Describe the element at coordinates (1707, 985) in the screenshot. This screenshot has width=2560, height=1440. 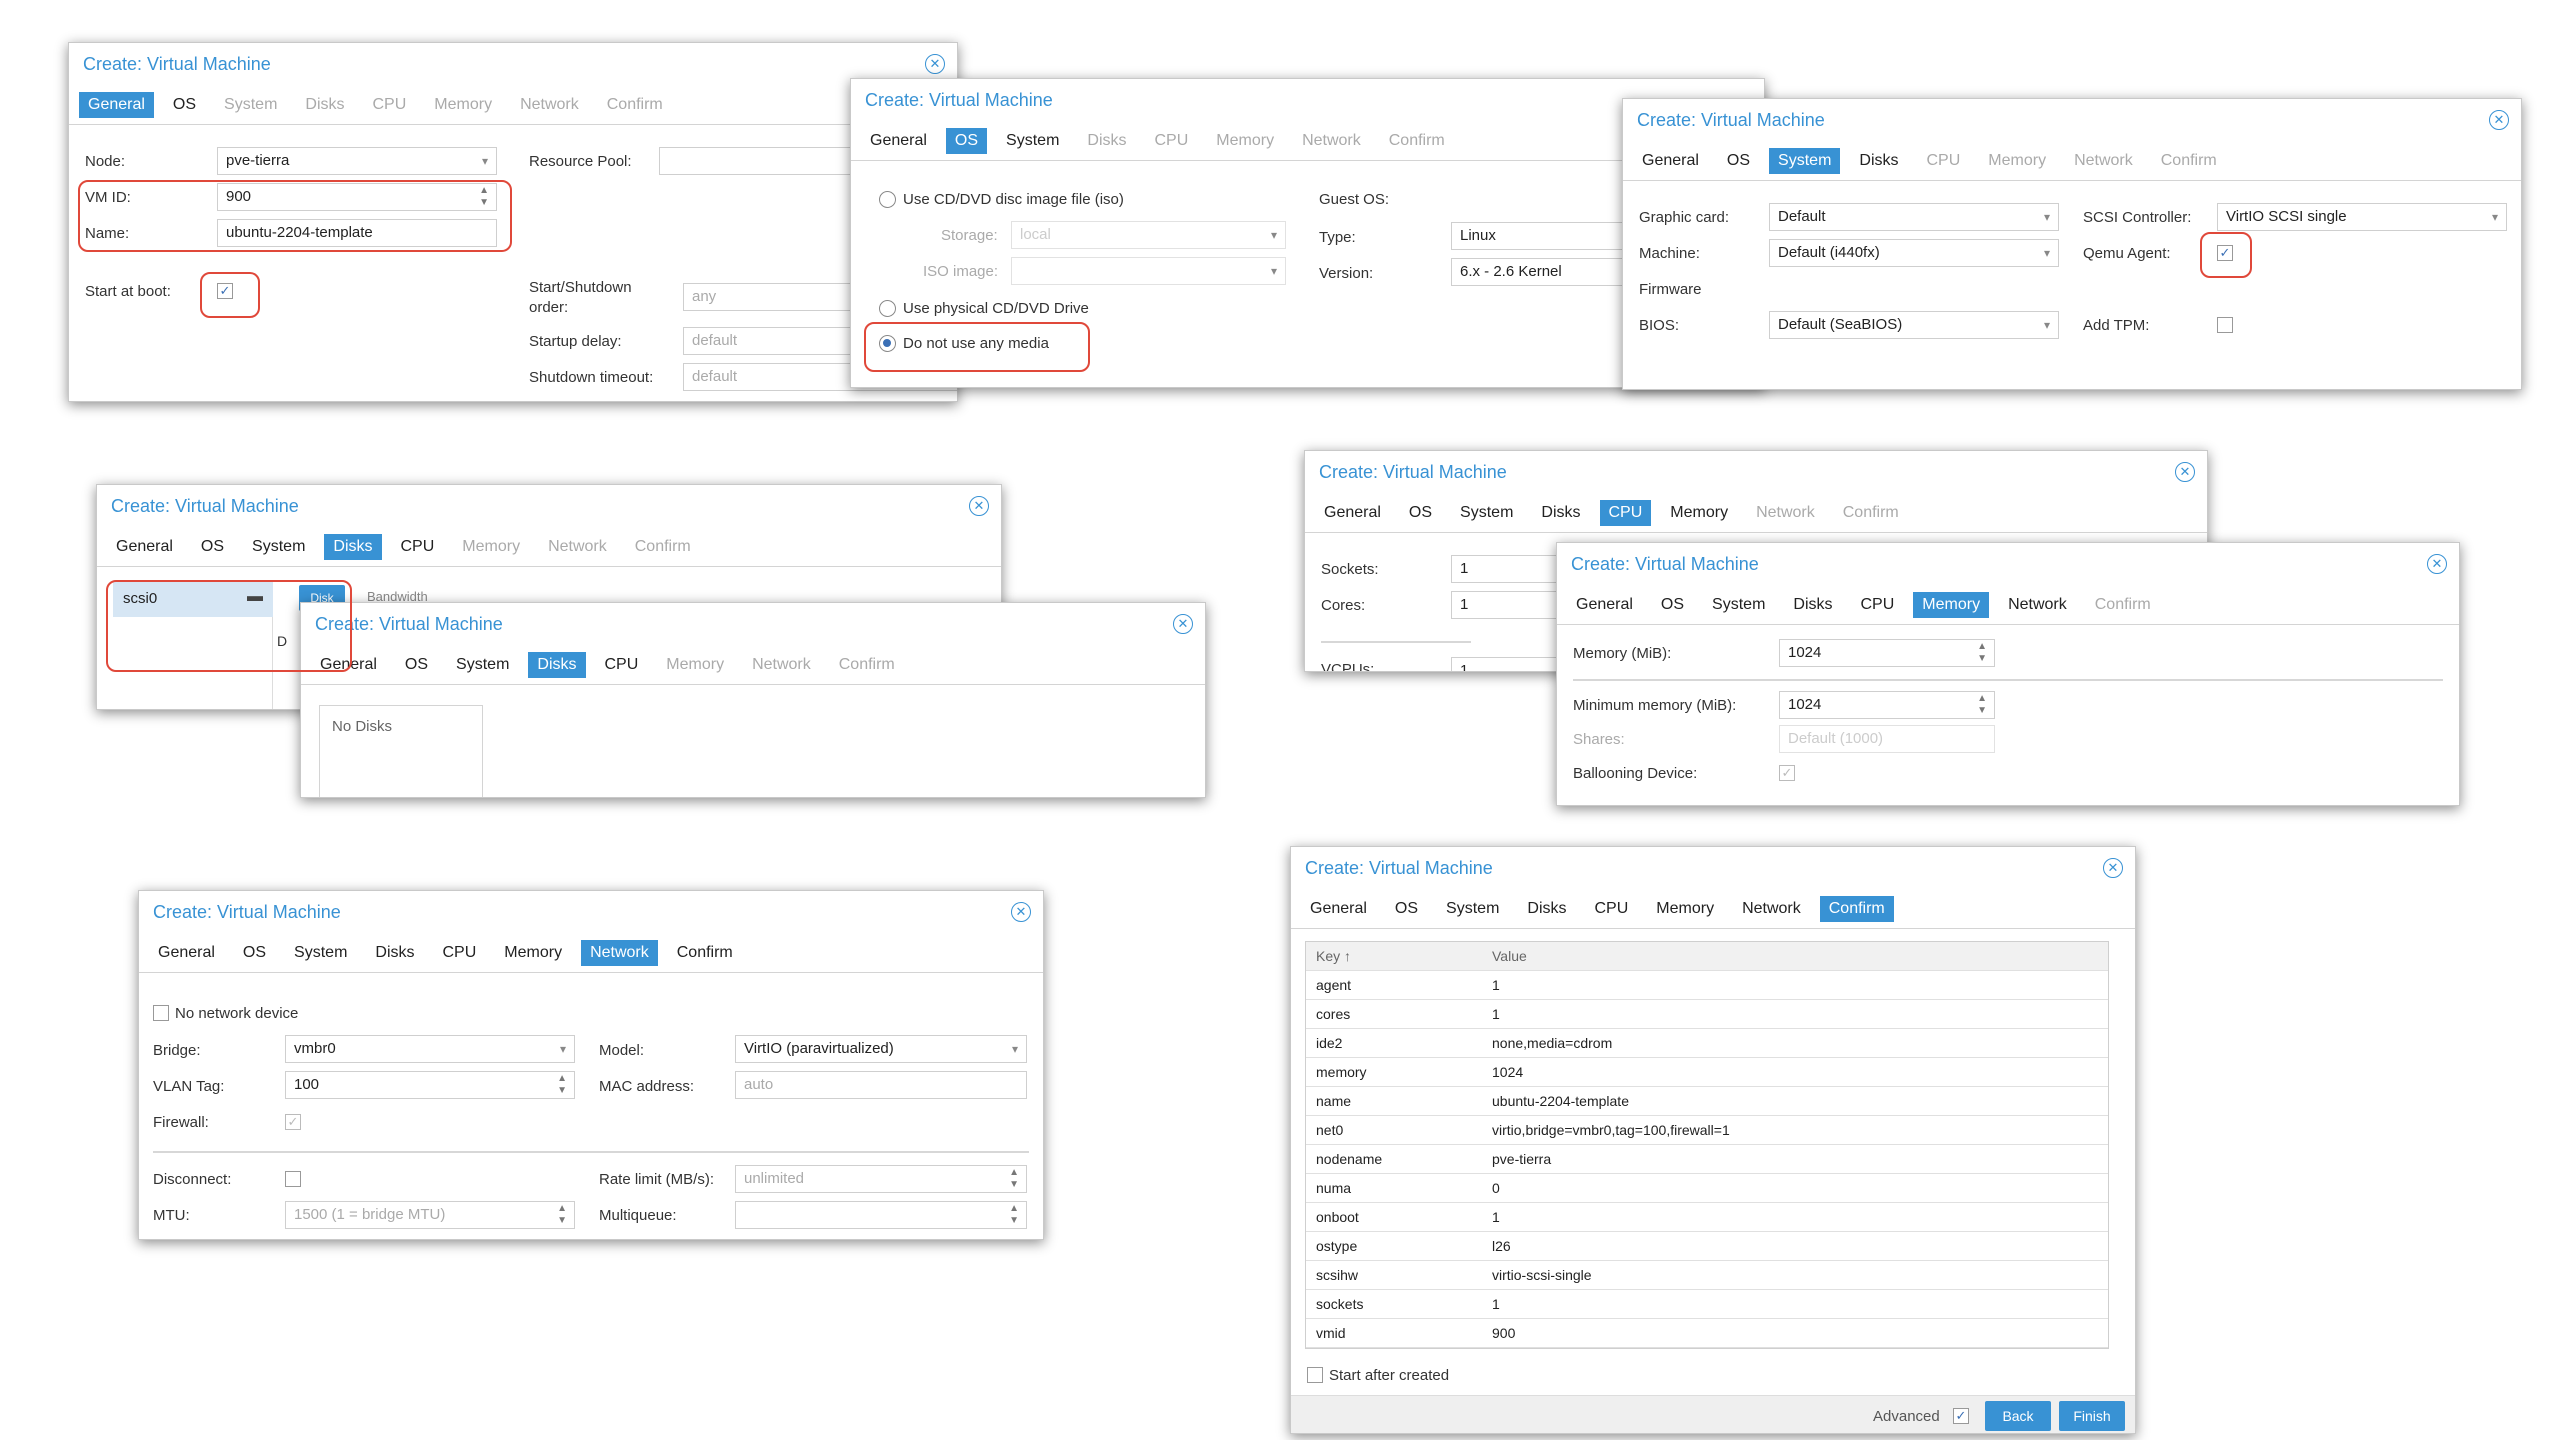
I see `table-row: agent 1` at that location.